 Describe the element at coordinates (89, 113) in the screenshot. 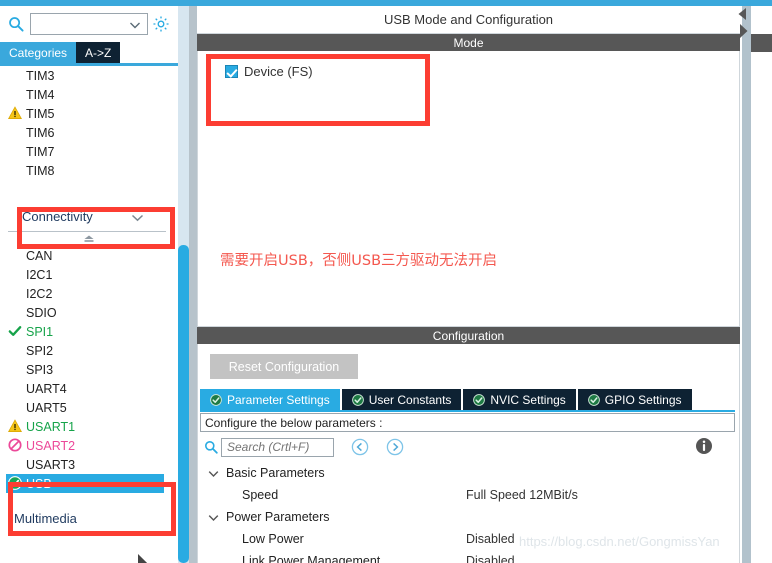

I see `sidebar-item-tim5: TIM5` at that location.